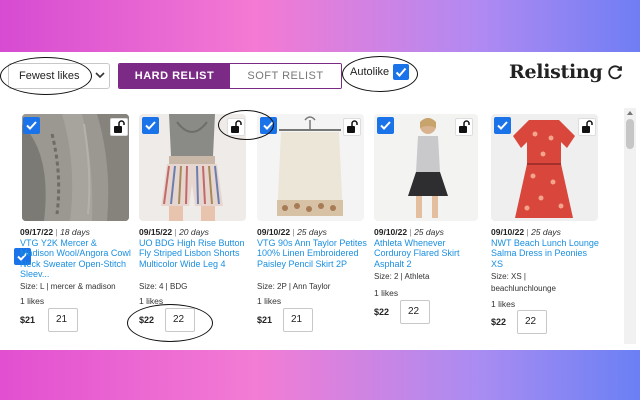 The width and height of the screenshot is (640, 400). Describe the element at coordinates (556, 72) in the screenshot. I see `brand-logo: Relisting` at that location.